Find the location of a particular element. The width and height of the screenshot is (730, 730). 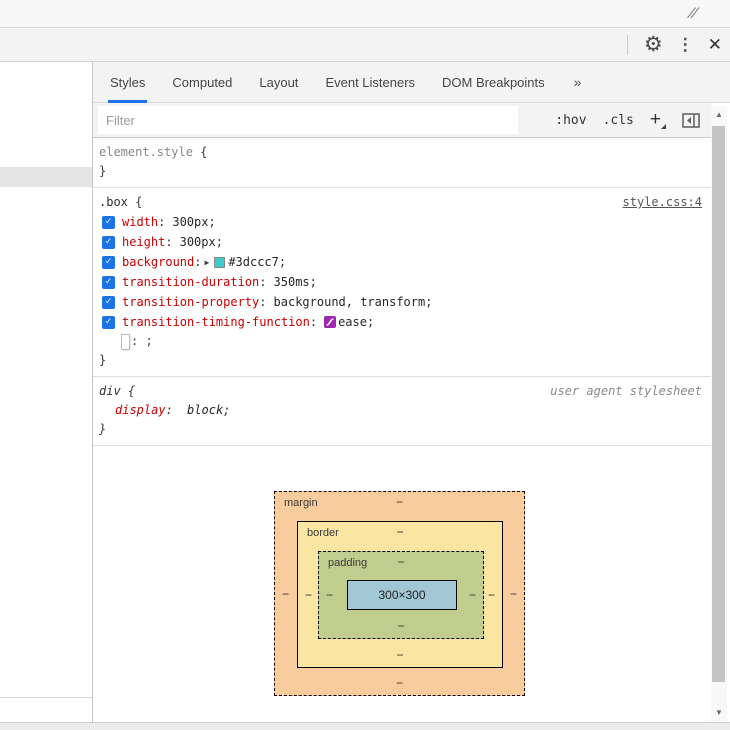

scrollbar-thumb is located at coordinates (718, 404).